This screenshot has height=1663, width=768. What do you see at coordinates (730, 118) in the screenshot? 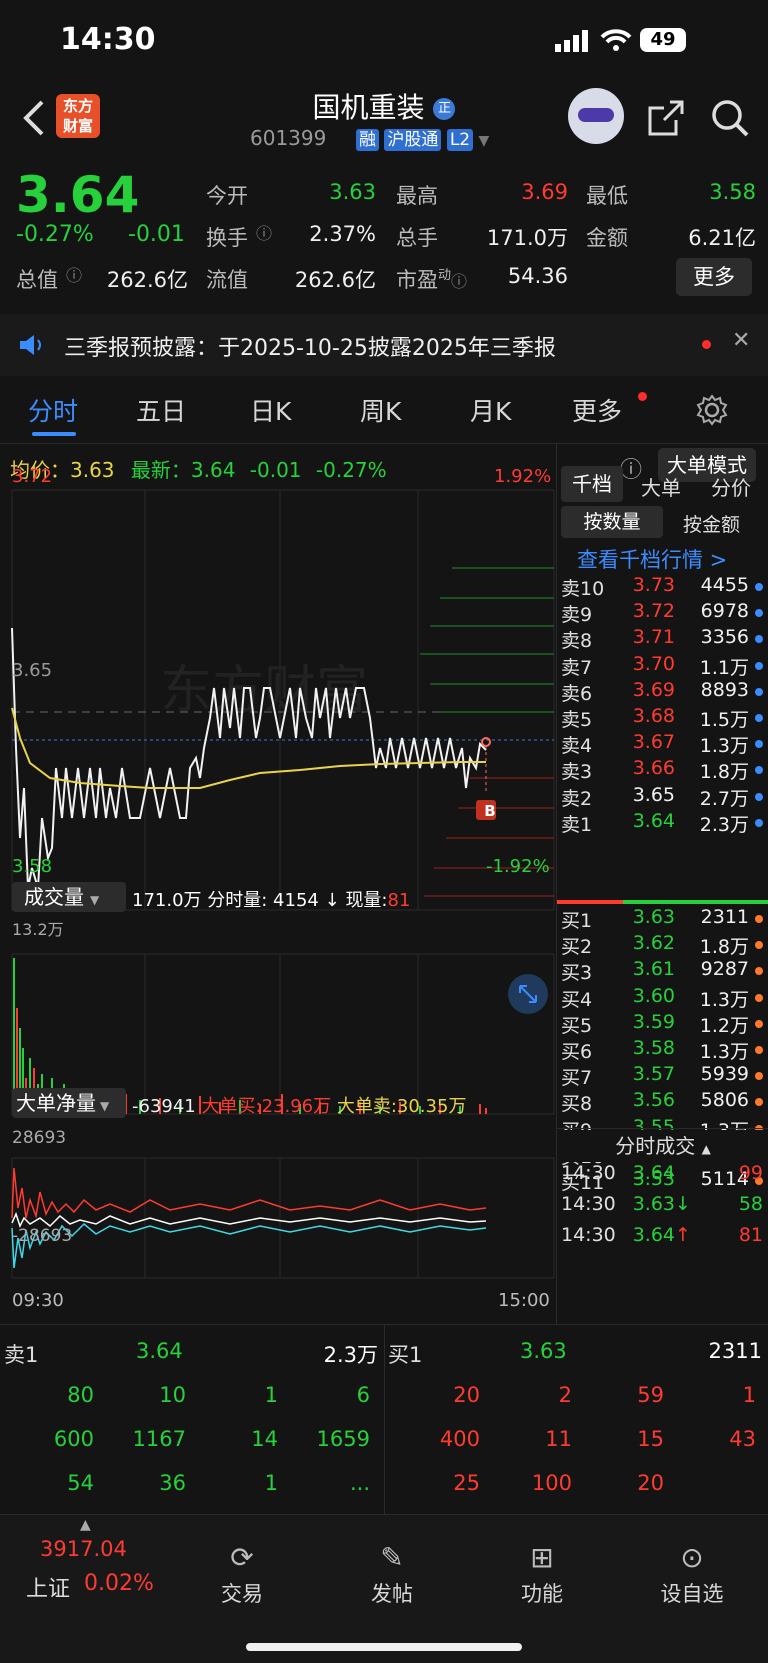
I see `search-icon` at bounding box center [730, 118].